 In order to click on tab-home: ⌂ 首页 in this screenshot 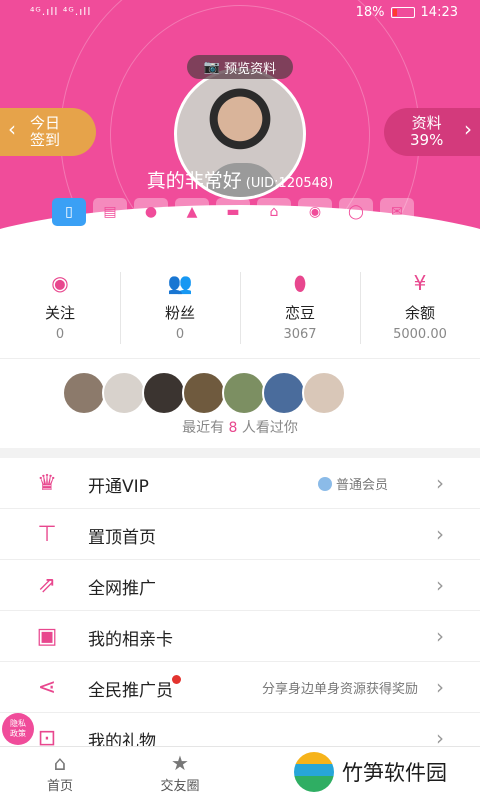, I will do `click(60, 772)`.